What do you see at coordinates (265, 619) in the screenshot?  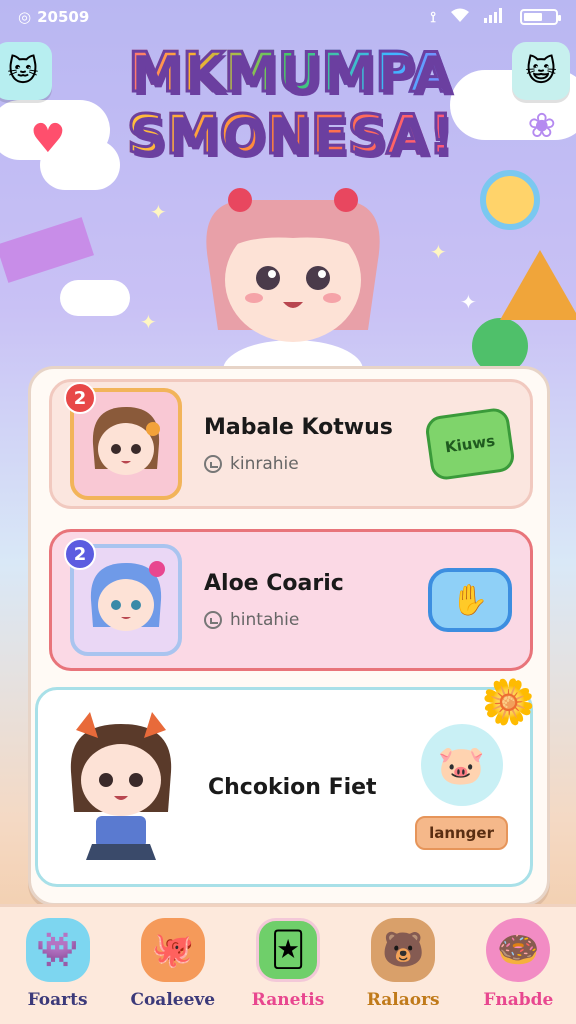 I see `subtitle-text: hintahie` at bounding box center [265, 619].